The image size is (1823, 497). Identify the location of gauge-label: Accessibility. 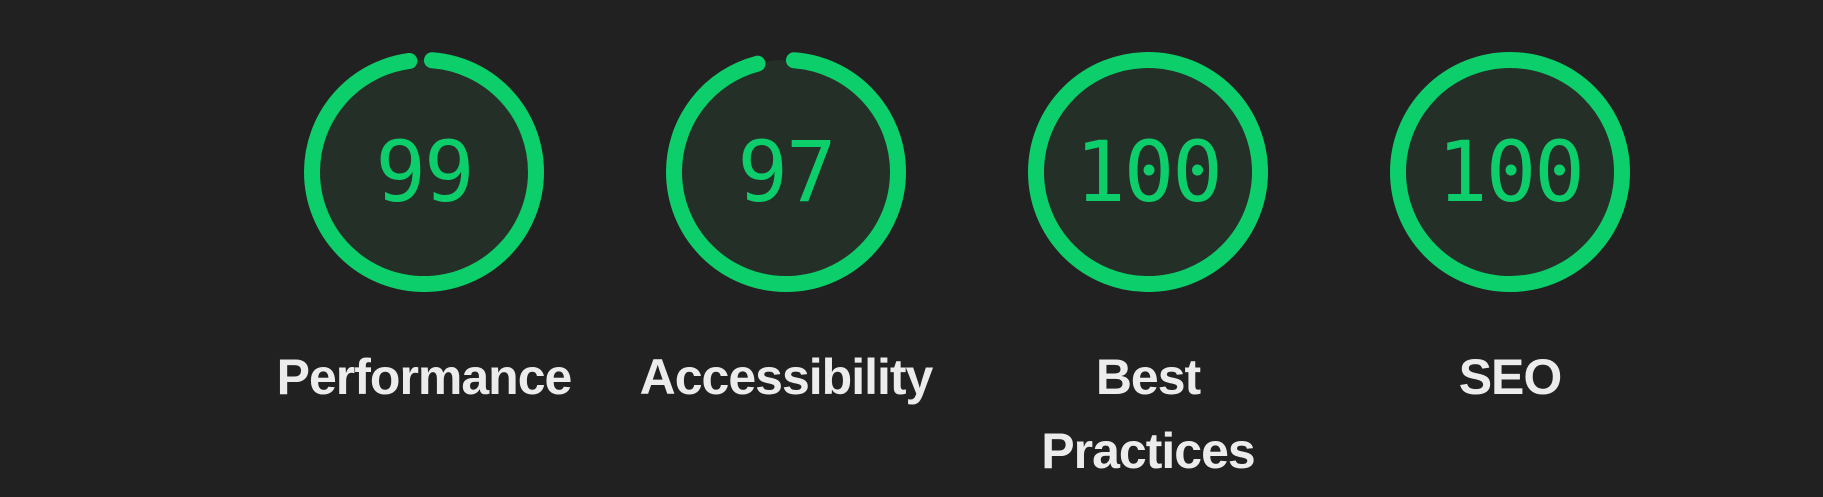
(786, 377).